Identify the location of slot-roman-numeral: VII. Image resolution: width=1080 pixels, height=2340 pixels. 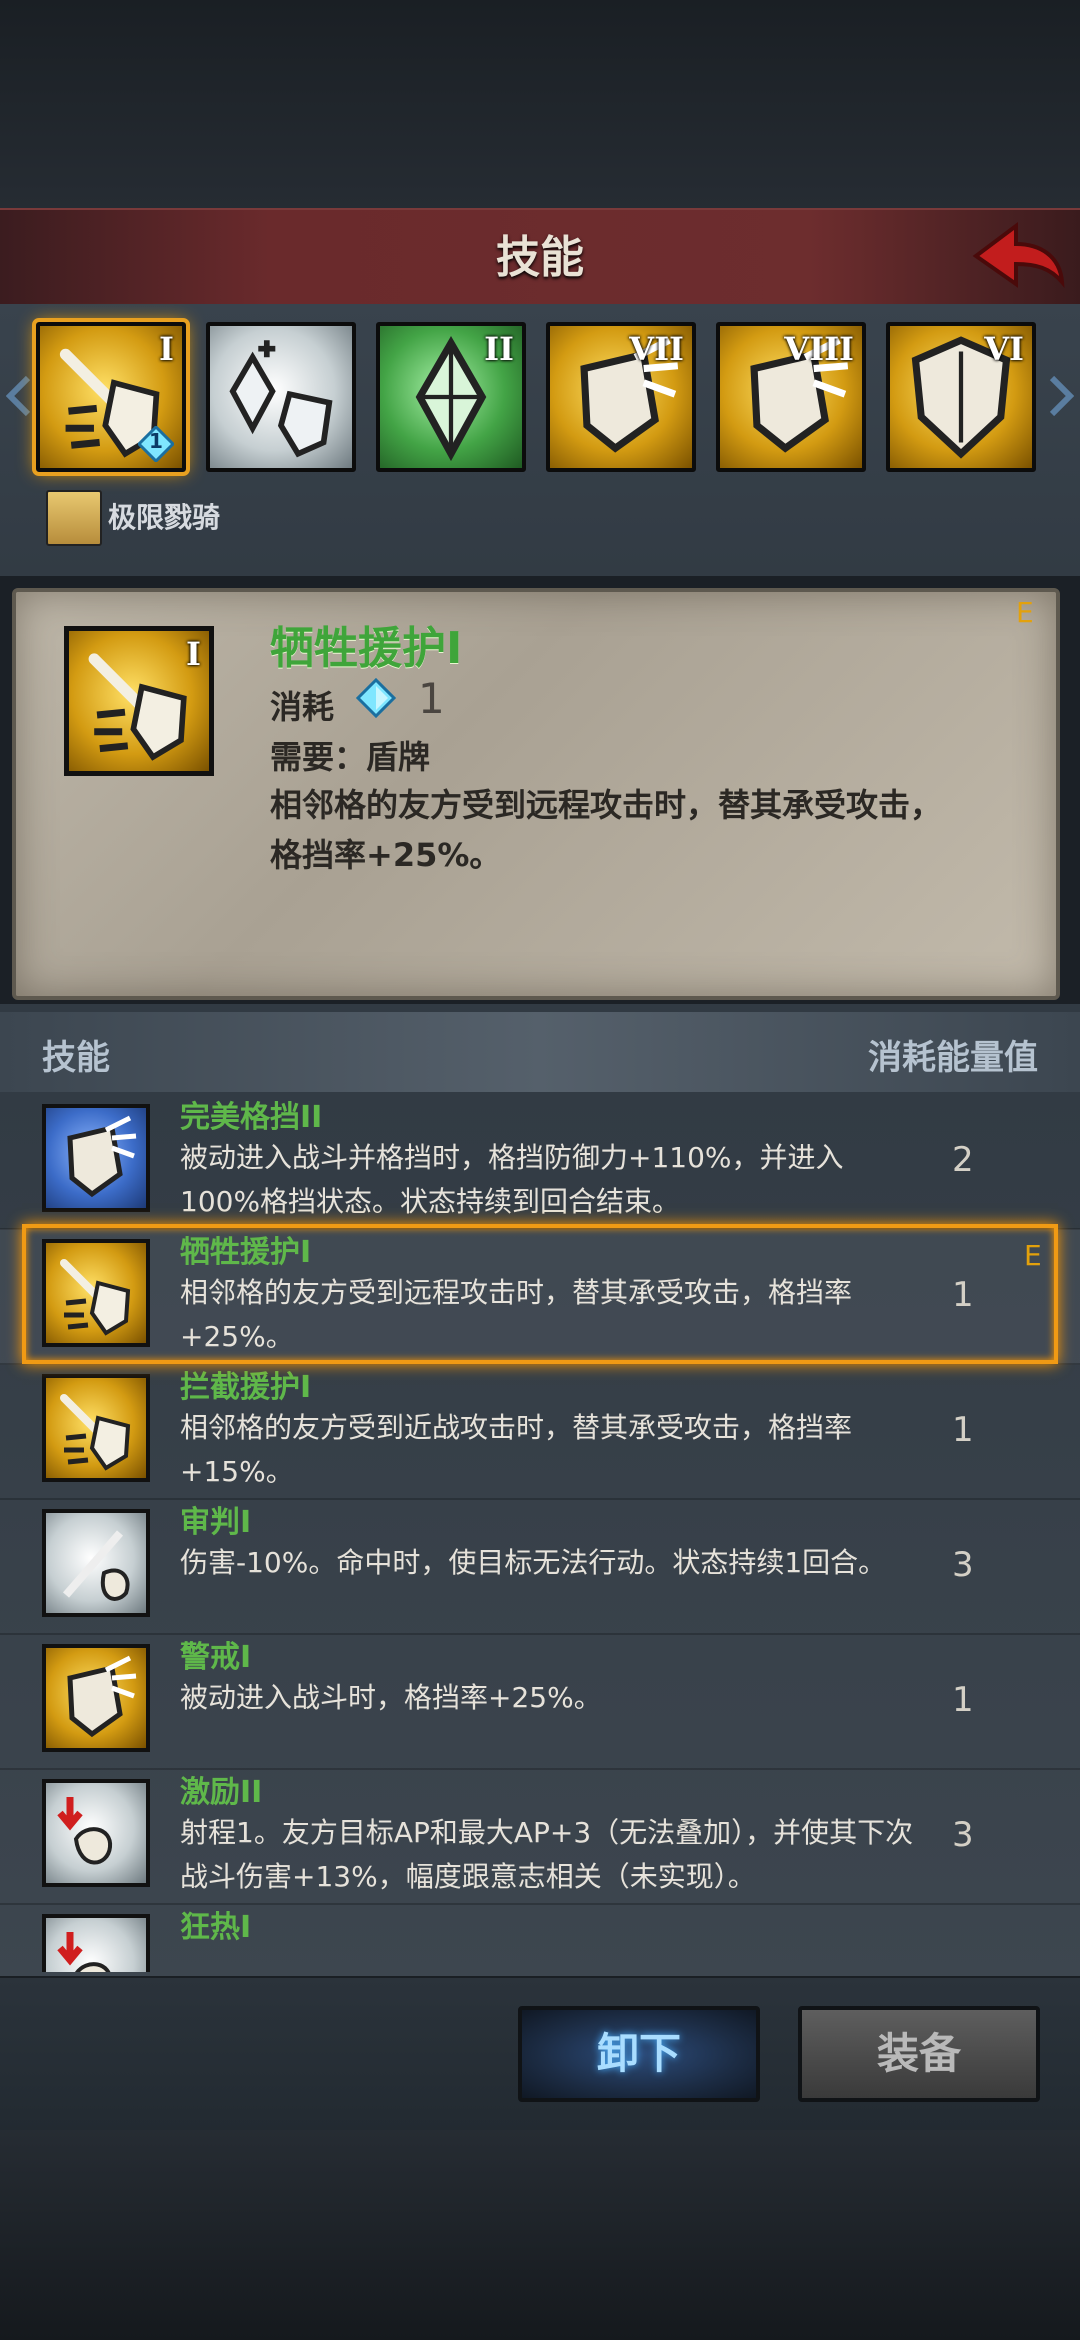
(656, 349).